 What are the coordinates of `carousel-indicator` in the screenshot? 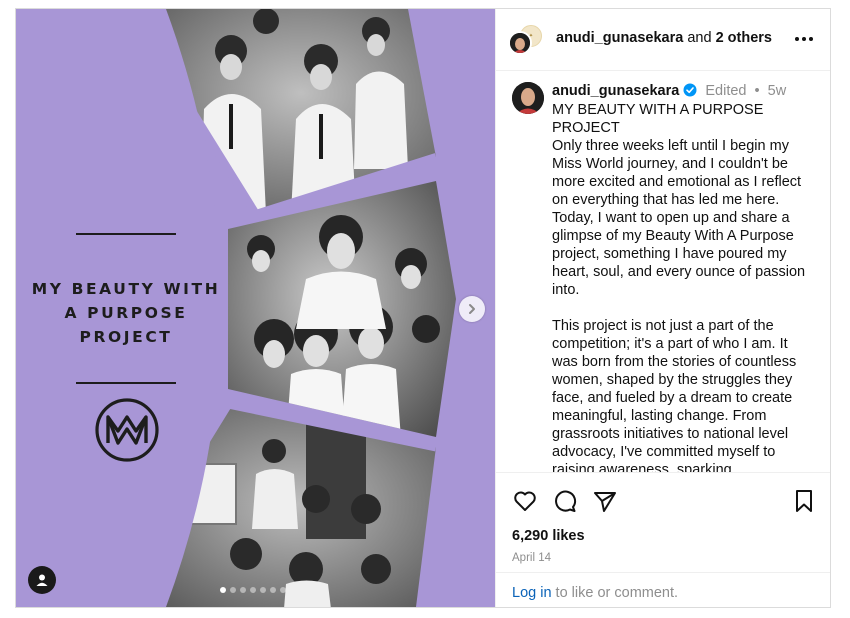 It's located at (253, 590).